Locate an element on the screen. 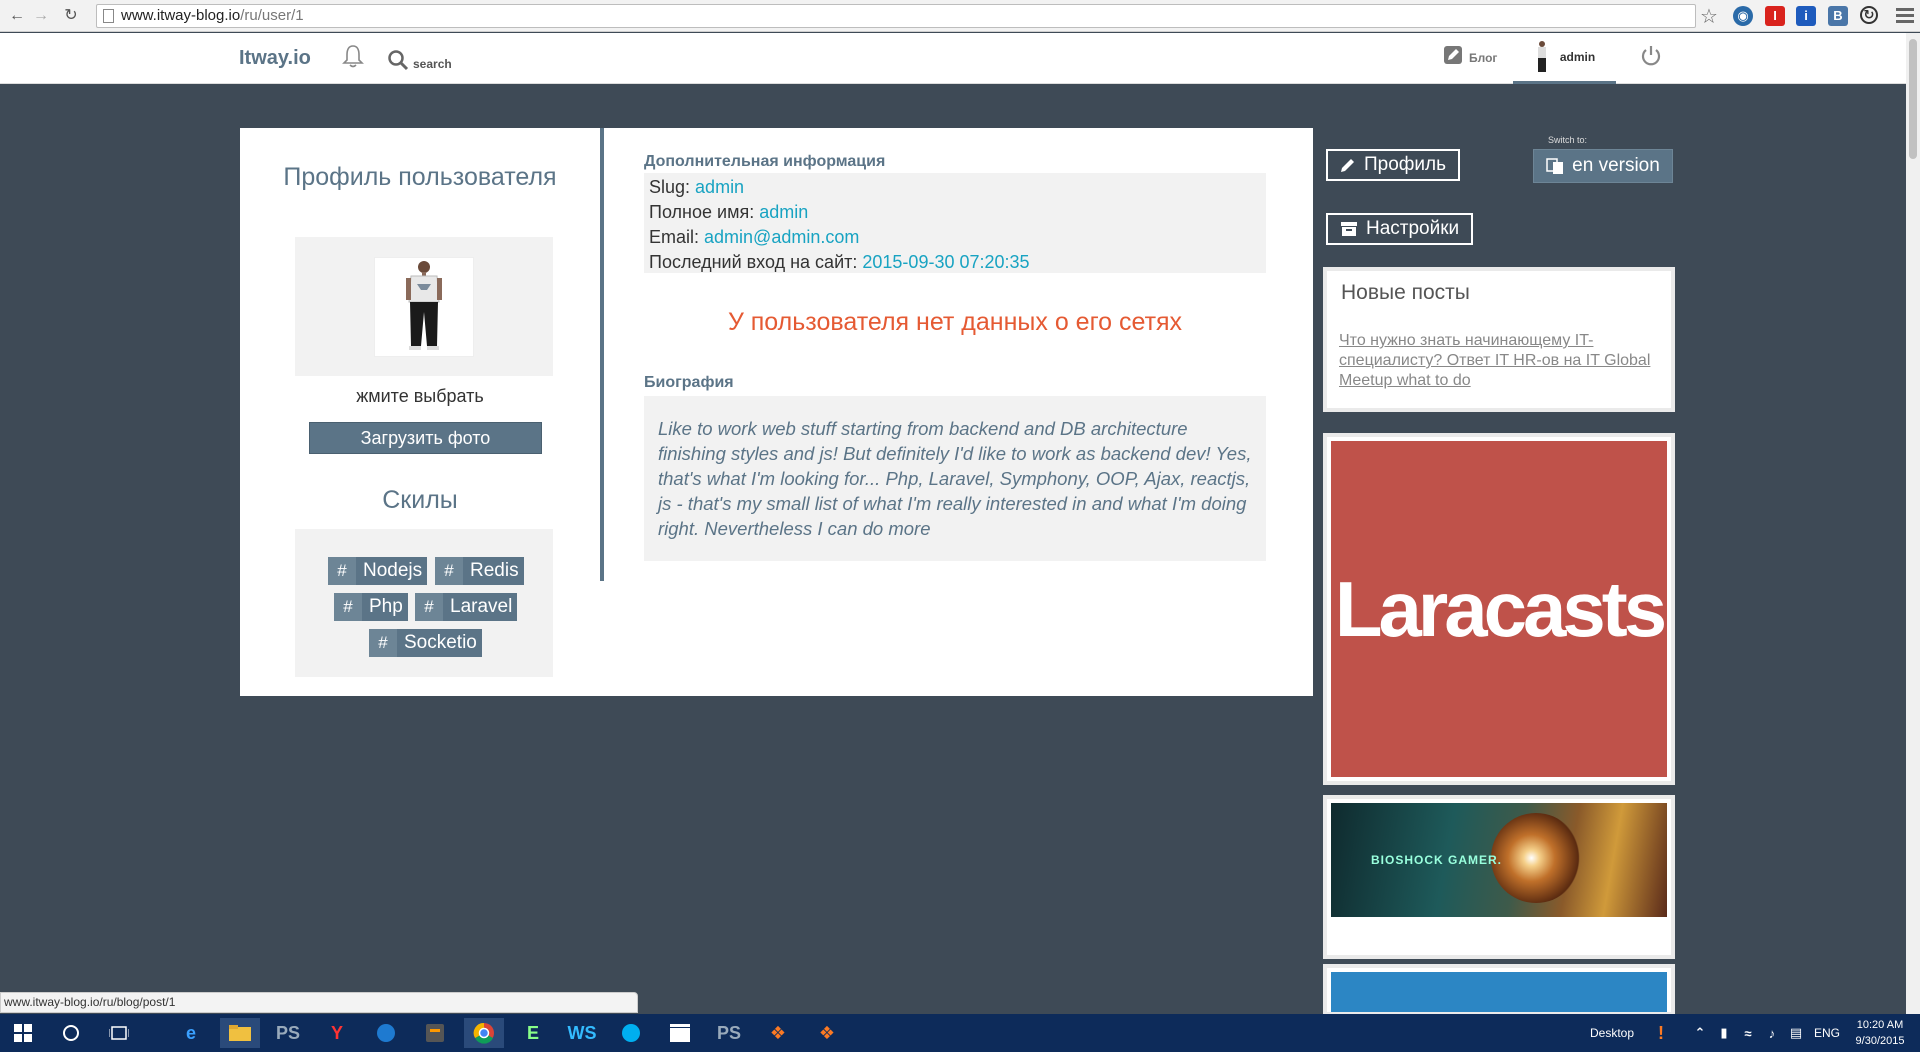 Image resolution: width=1920 pixels, height=1052 pixels. pencil-icon is located at coordinates (1347, 165).